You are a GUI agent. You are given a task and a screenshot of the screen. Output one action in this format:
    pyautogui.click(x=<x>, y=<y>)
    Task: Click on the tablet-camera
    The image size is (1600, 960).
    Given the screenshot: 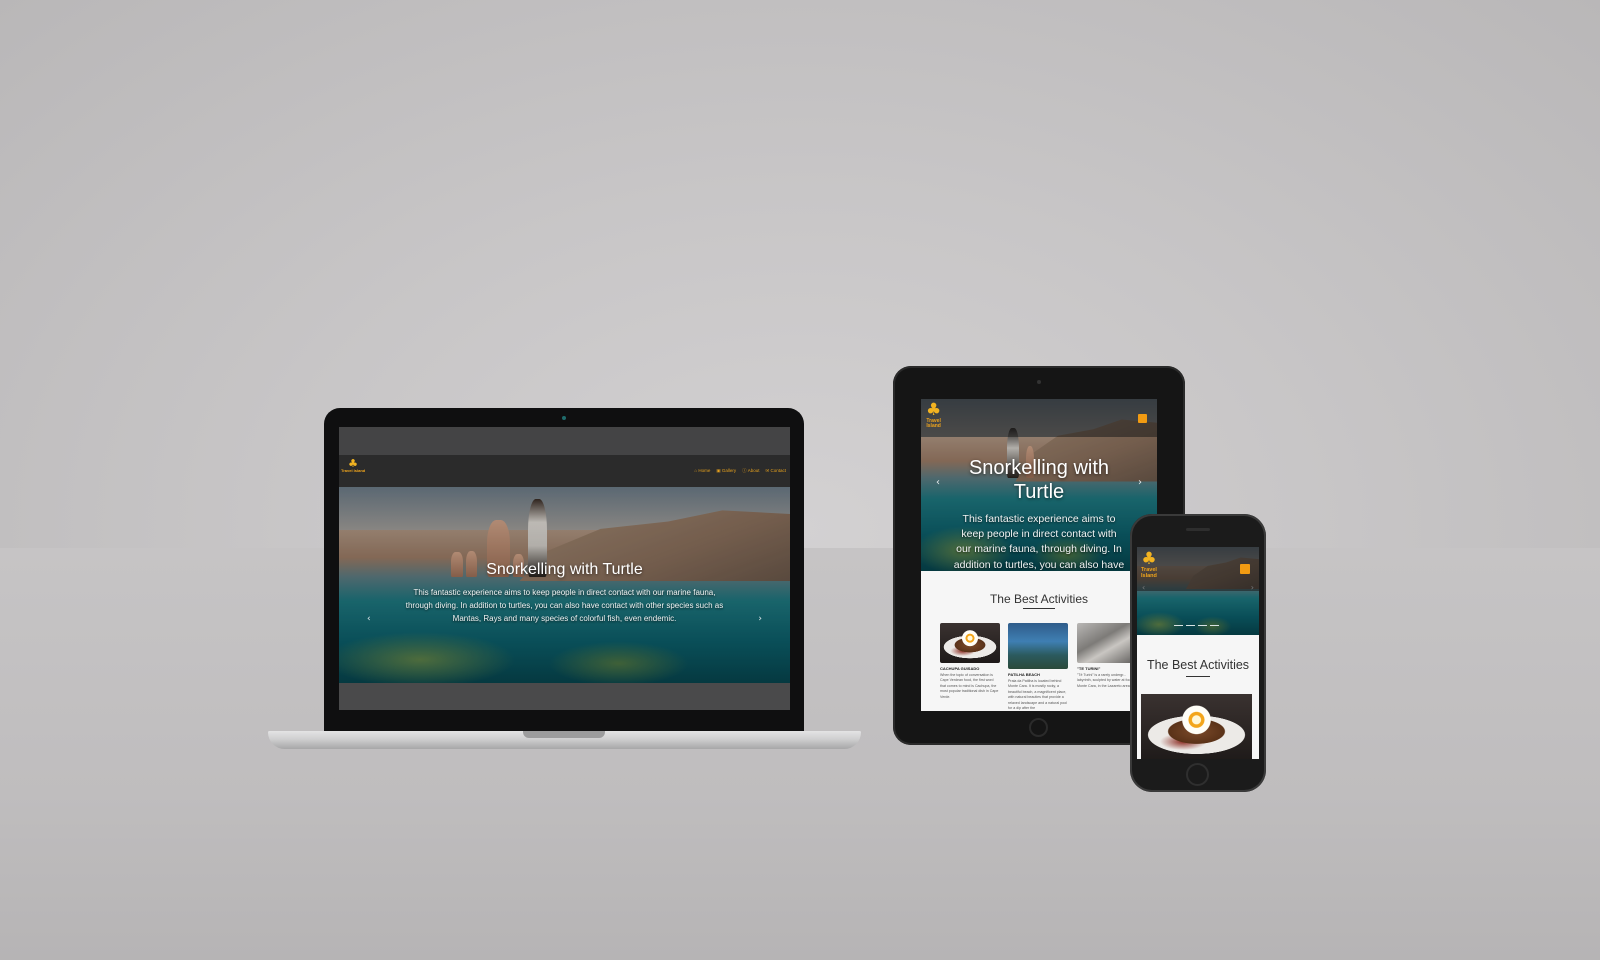 What is the action you would take?
    pyautogui.click(x=1039, y=382)
    